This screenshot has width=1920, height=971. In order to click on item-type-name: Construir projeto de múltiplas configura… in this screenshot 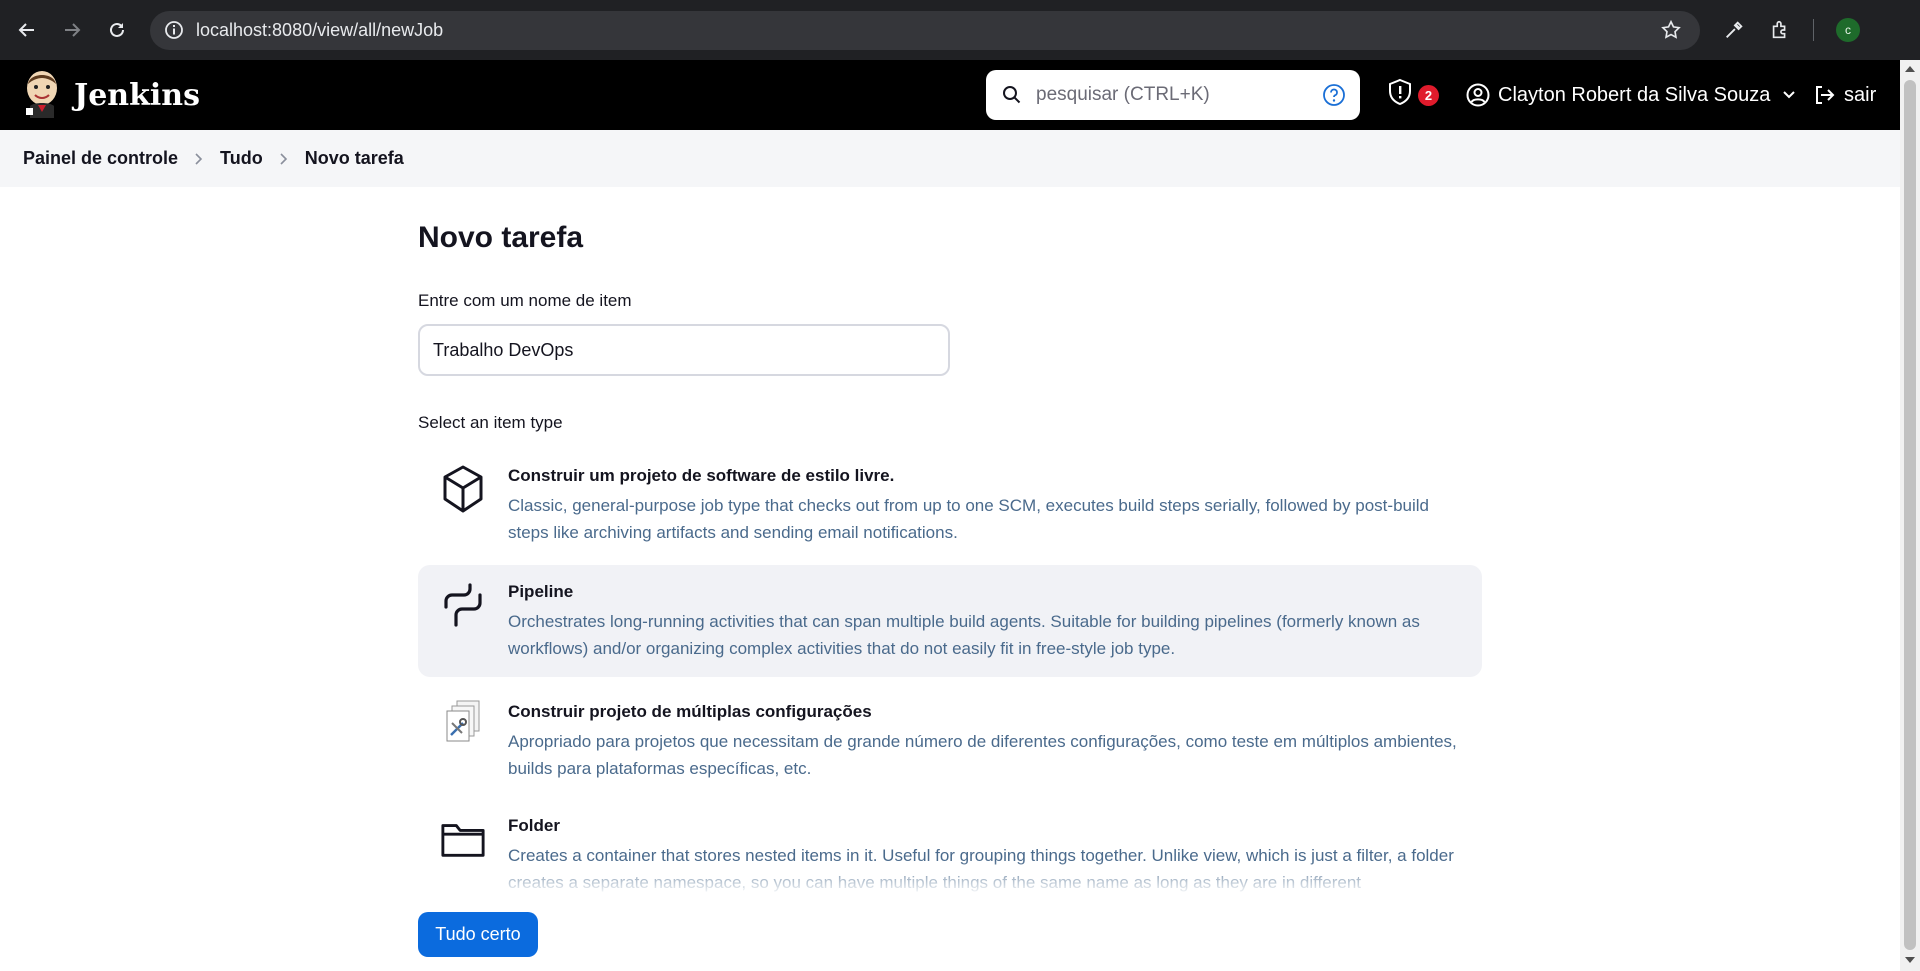, I will do `click(690, 711)`.